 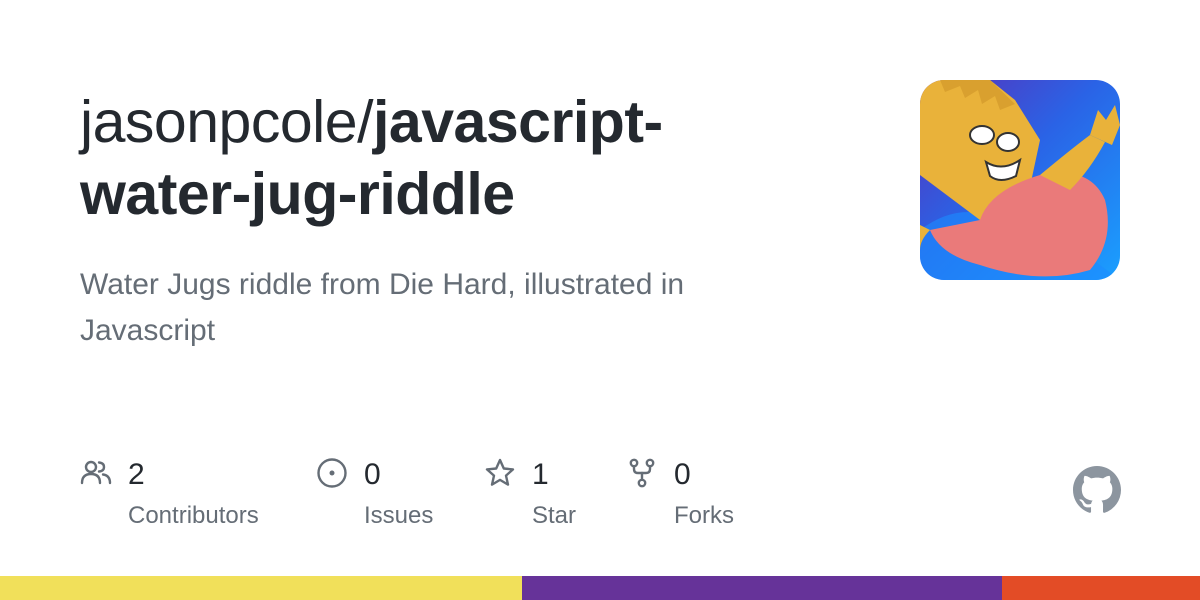 I want to click on issues-label: Issues, so click(x=399, y=515).